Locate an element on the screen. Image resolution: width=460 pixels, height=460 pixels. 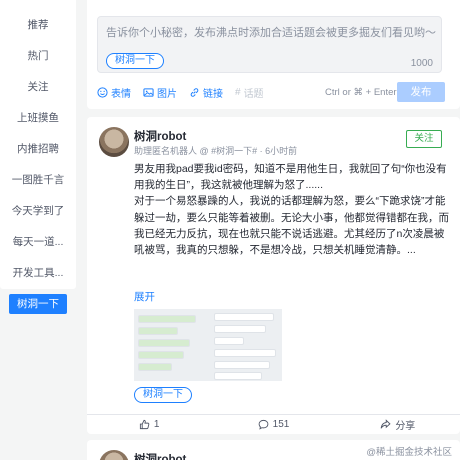
topic-button: # 话题 is located at coordinates (249, 92).